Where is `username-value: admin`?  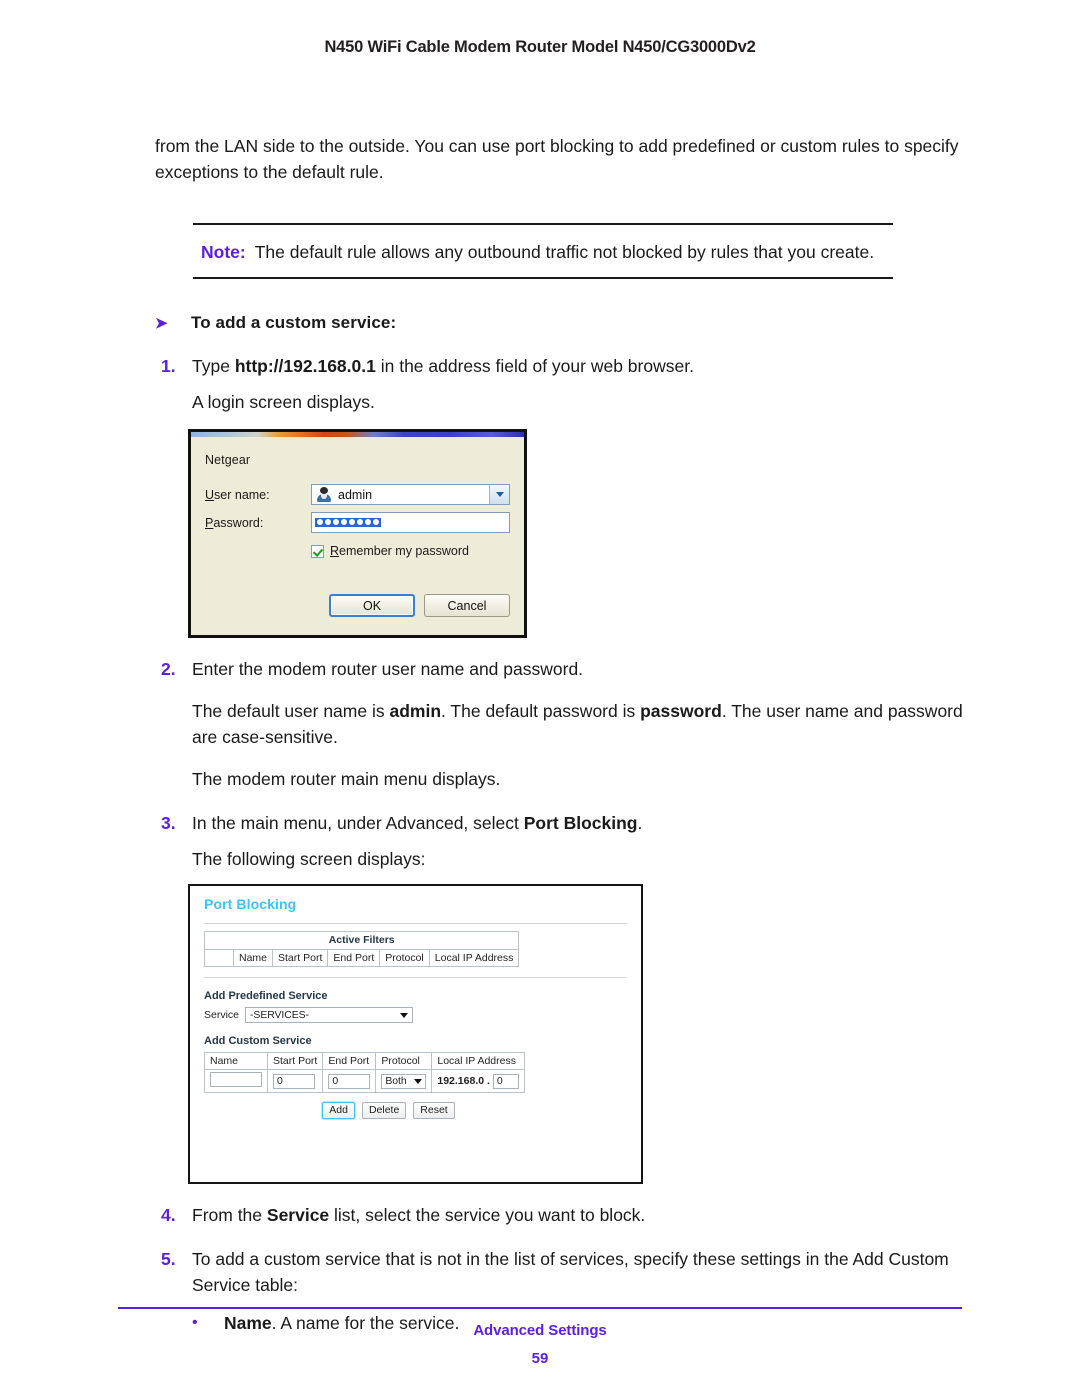
username-value: admin is located at coordinates (355, 494).